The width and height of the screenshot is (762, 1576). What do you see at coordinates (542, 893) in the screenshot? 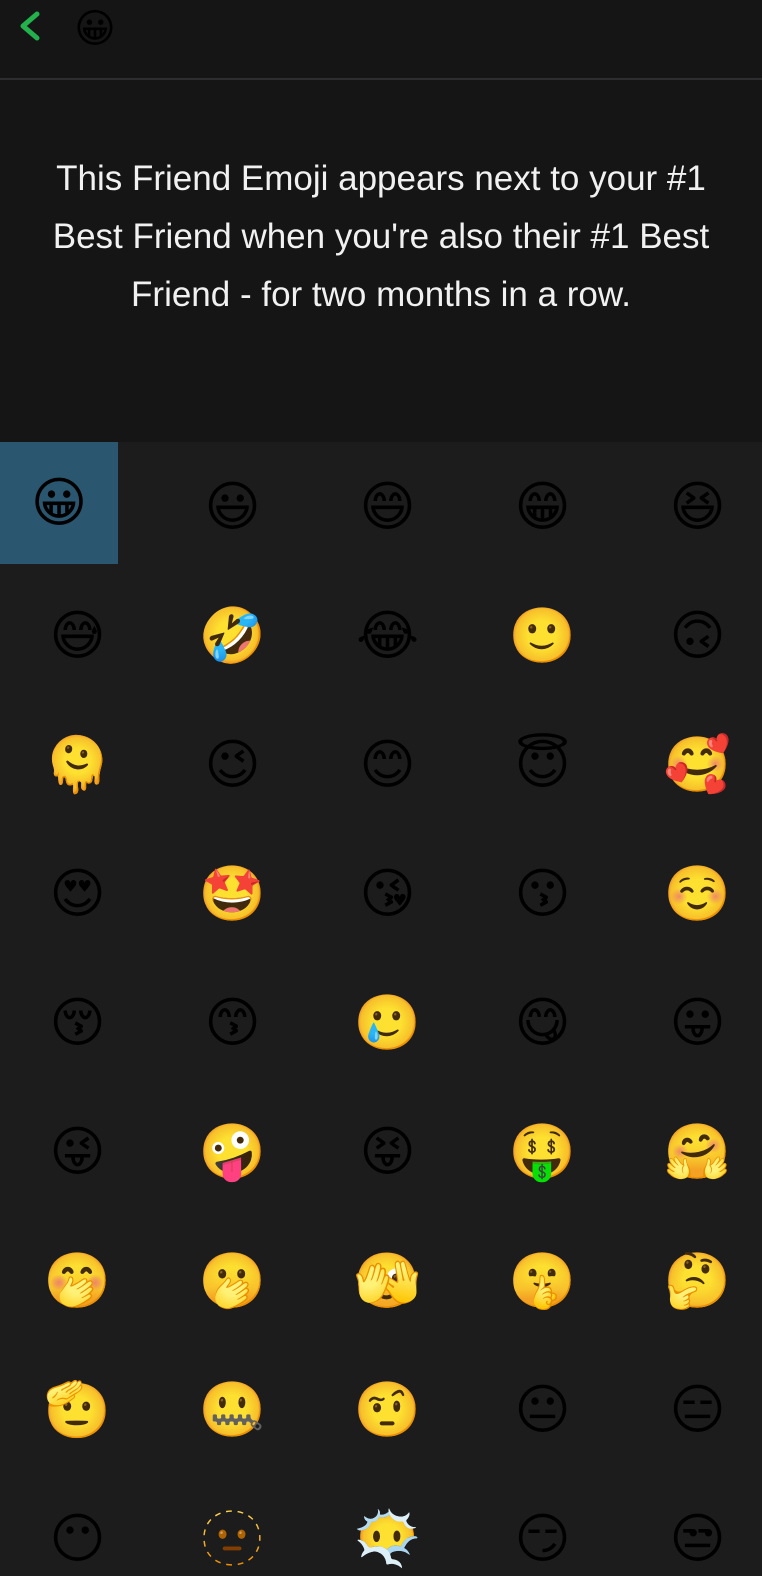
I see `emoji-option: 😗` at bounding box center [542, 893].